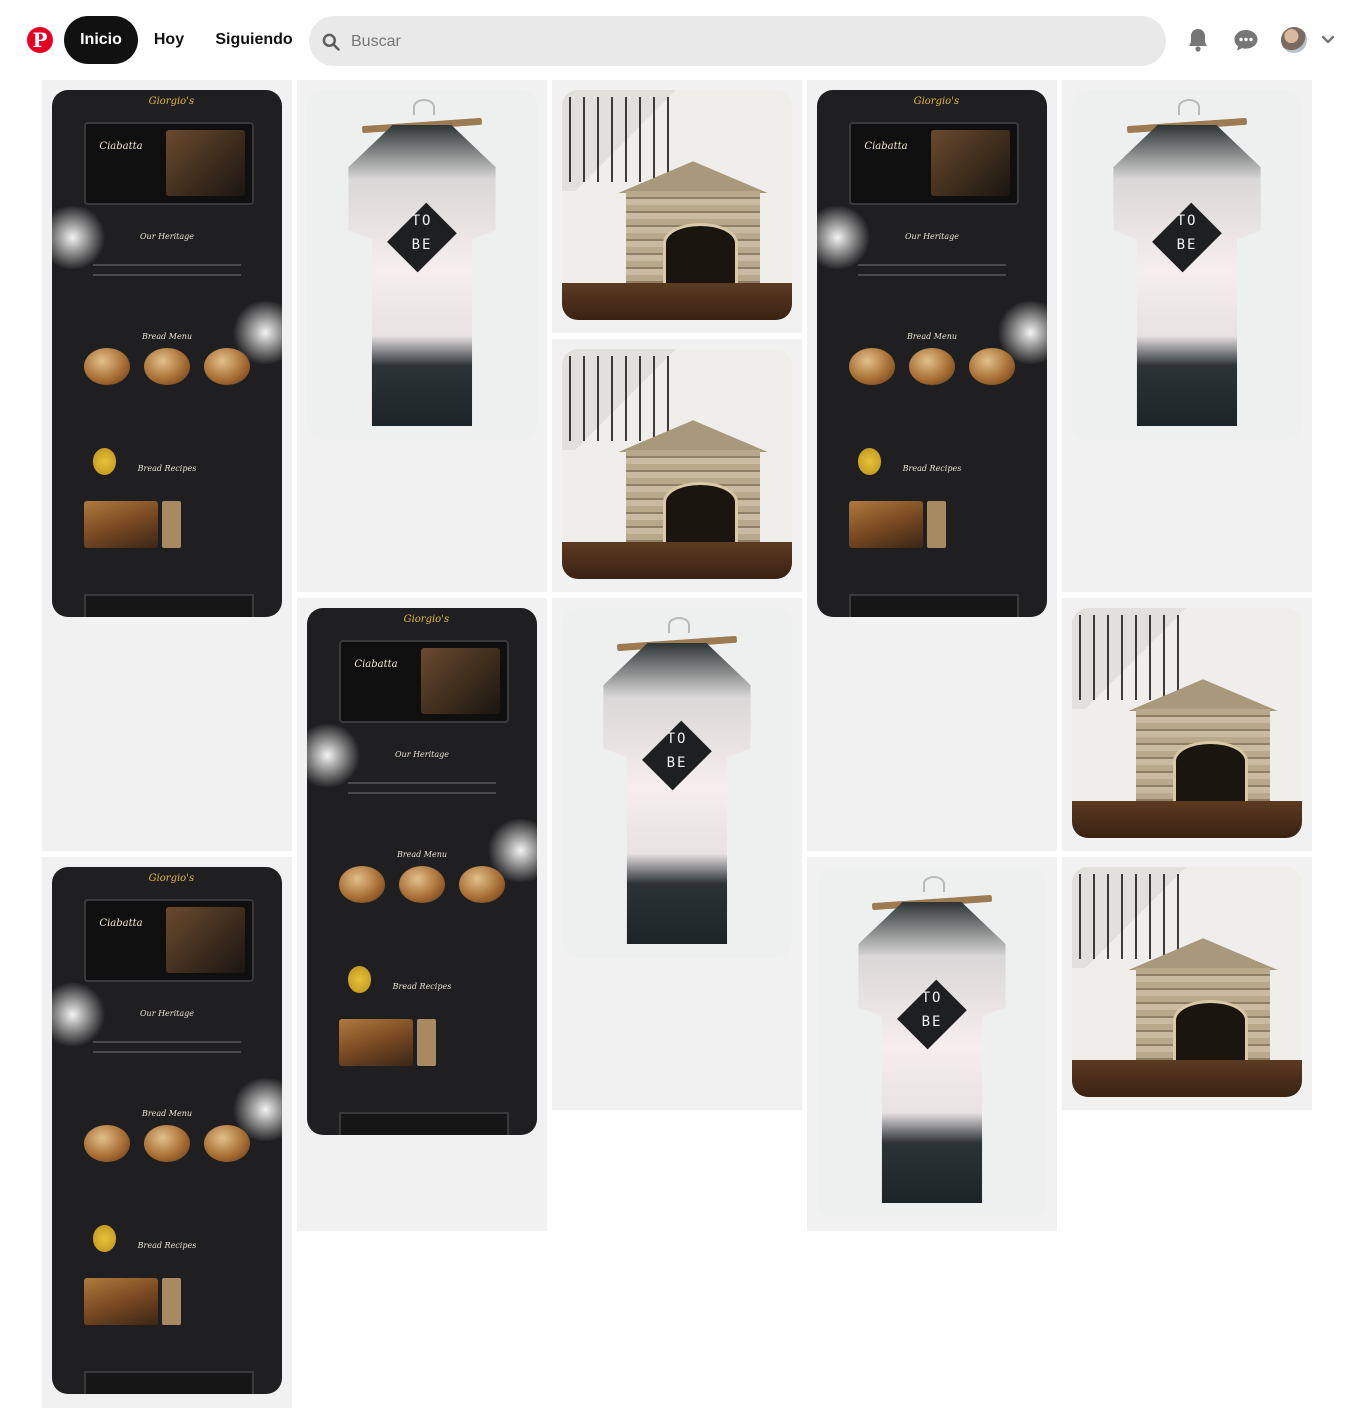 The image size is (1354, 1408). I want to click on nav-following-button: Siguiendo, so click(254, 40).